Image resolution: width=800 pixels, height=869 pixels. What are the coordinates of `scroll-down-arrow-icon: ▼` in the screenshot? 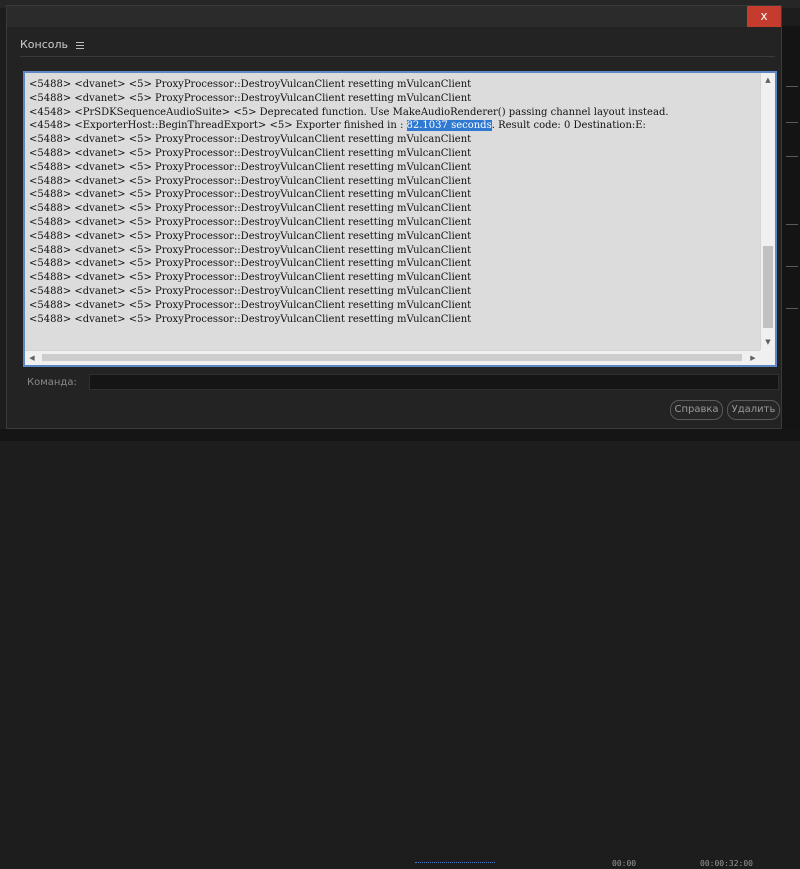 It's located at (768, 342).